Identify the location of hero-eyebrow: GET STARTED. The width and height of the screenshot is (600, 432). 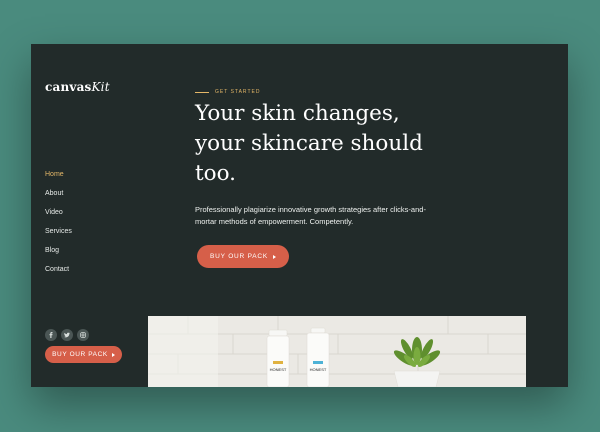
(227, 92).